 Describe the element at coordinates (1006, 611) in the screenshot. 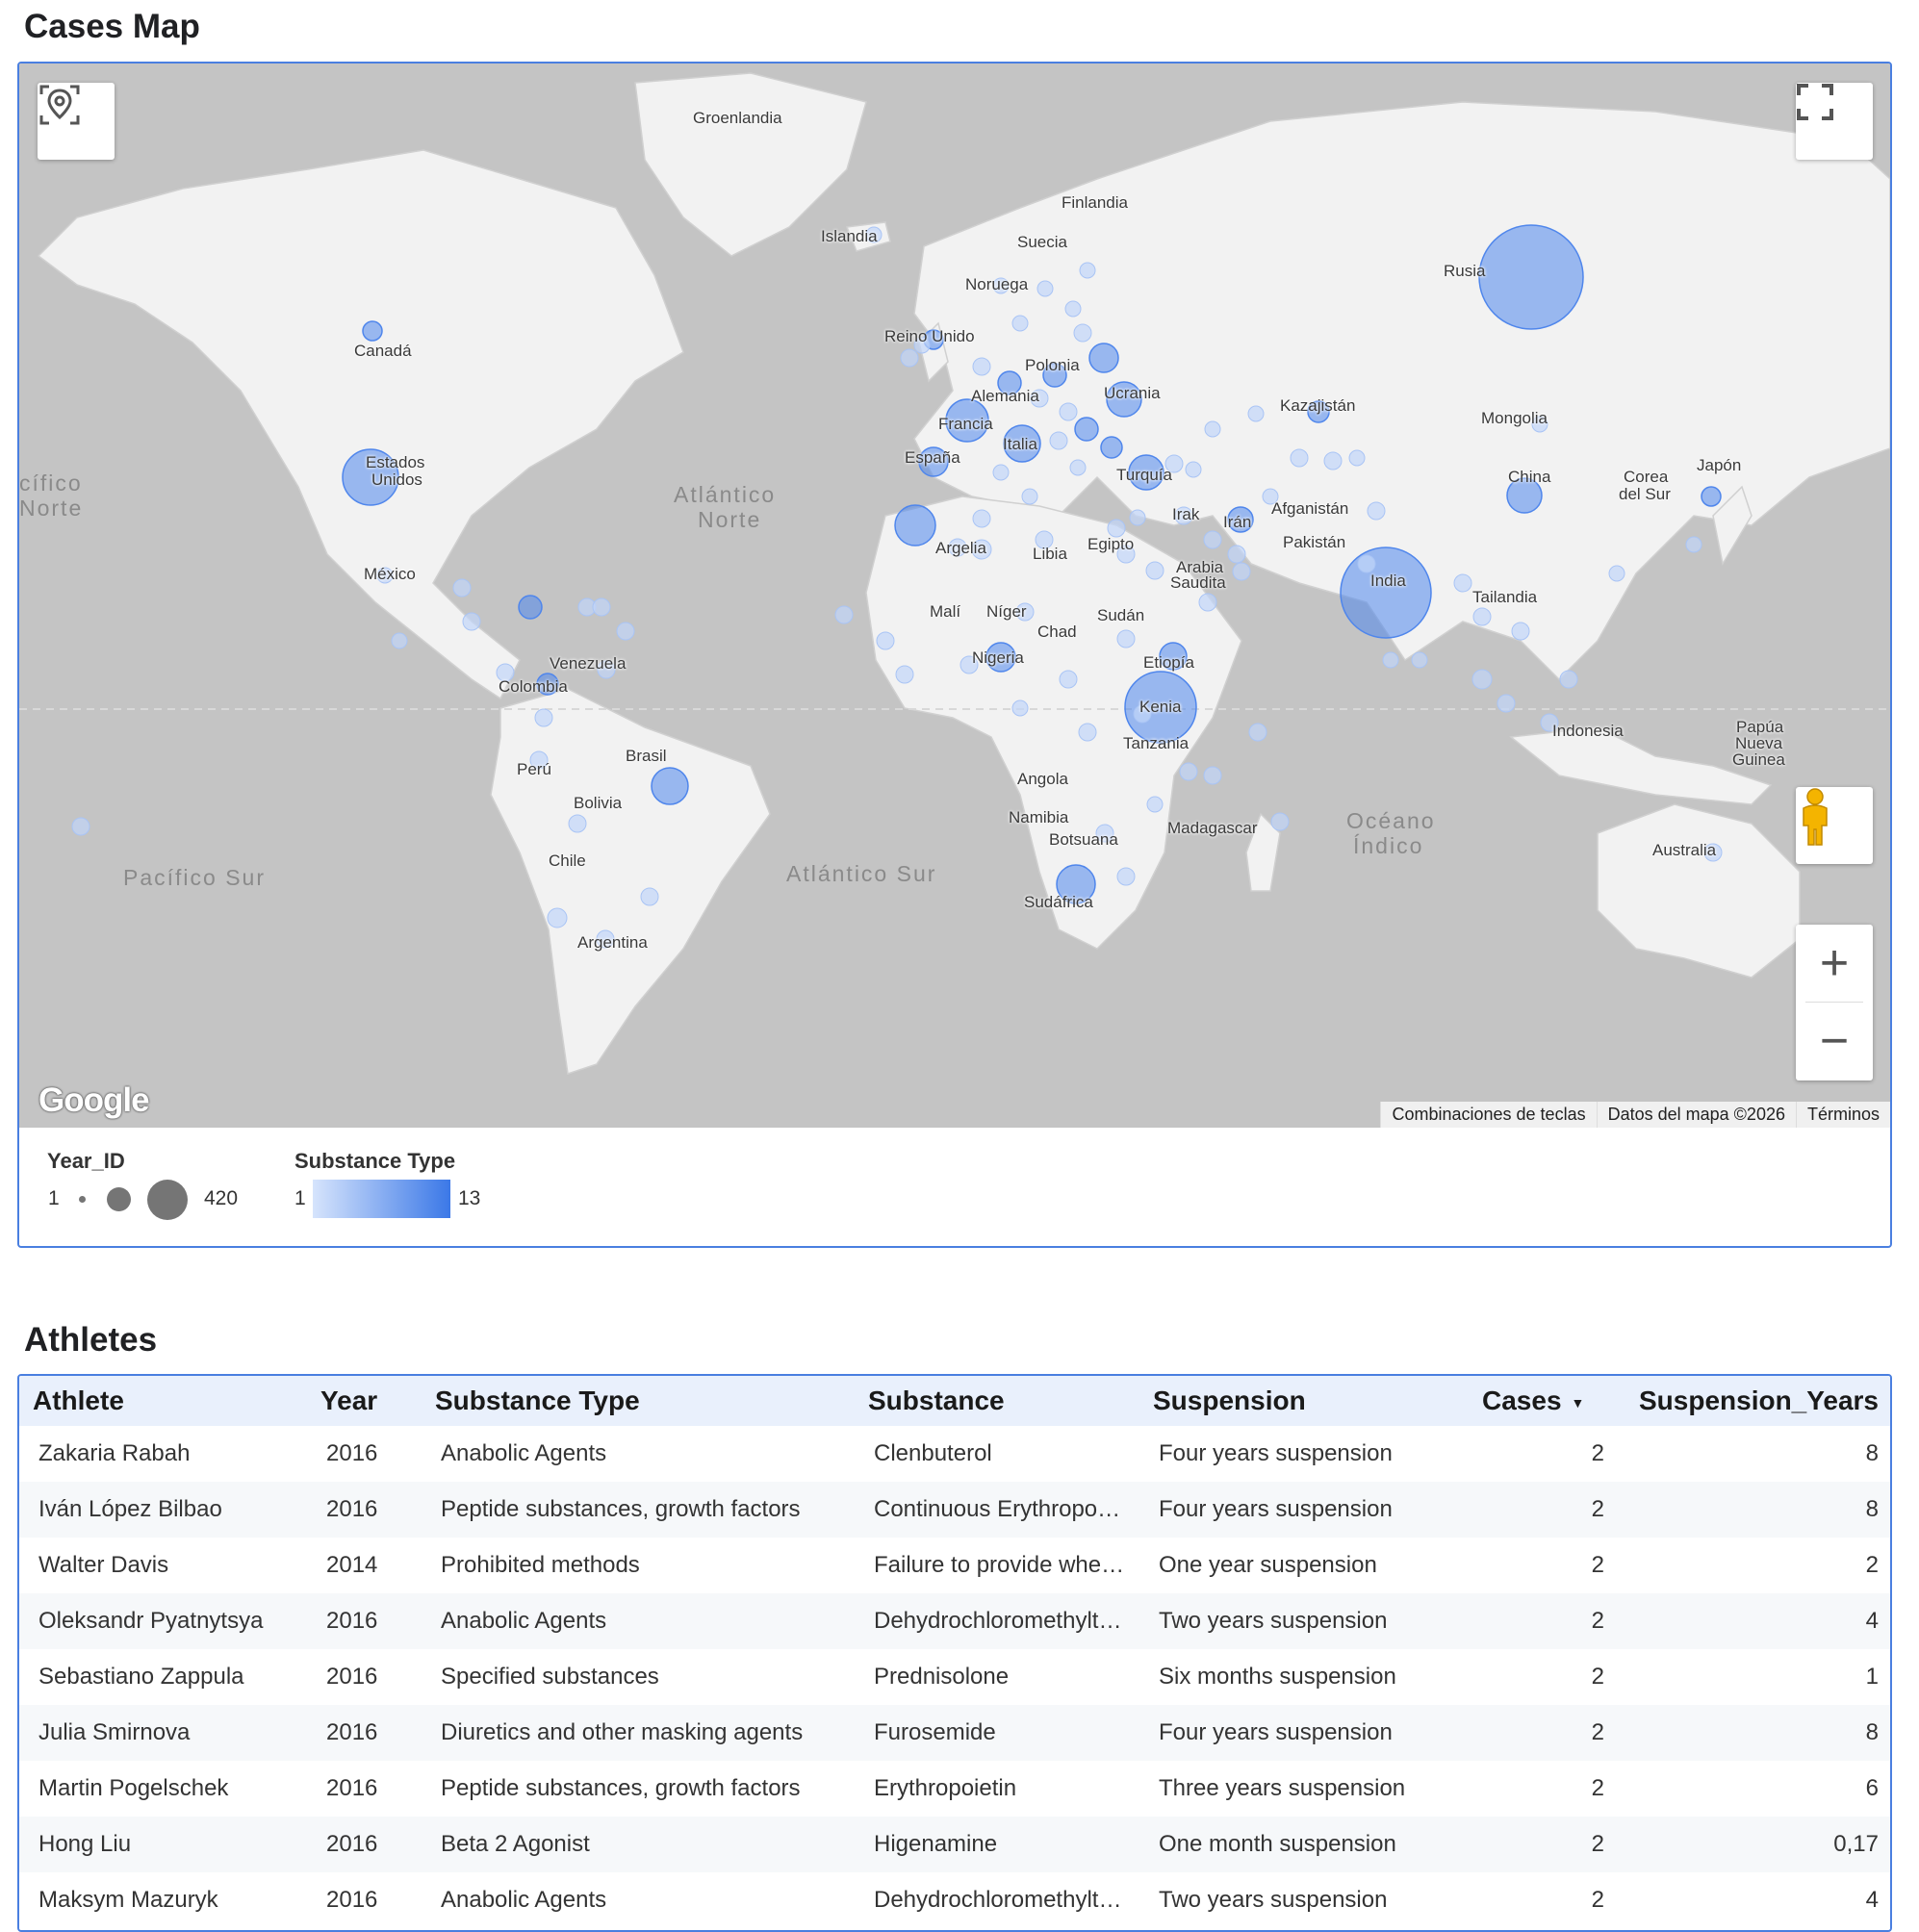

I see `label-niger: Níger` at that location.